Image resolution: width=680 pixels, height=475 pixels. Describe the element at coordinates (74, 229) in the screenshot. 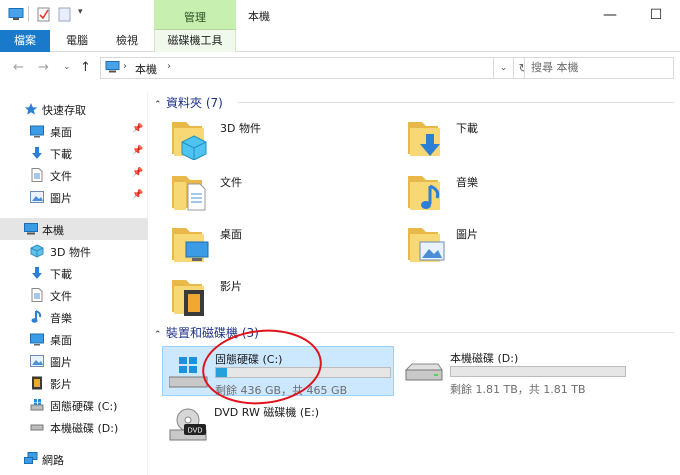

I see `sidebar-item-this-pc: 本機` at that location.